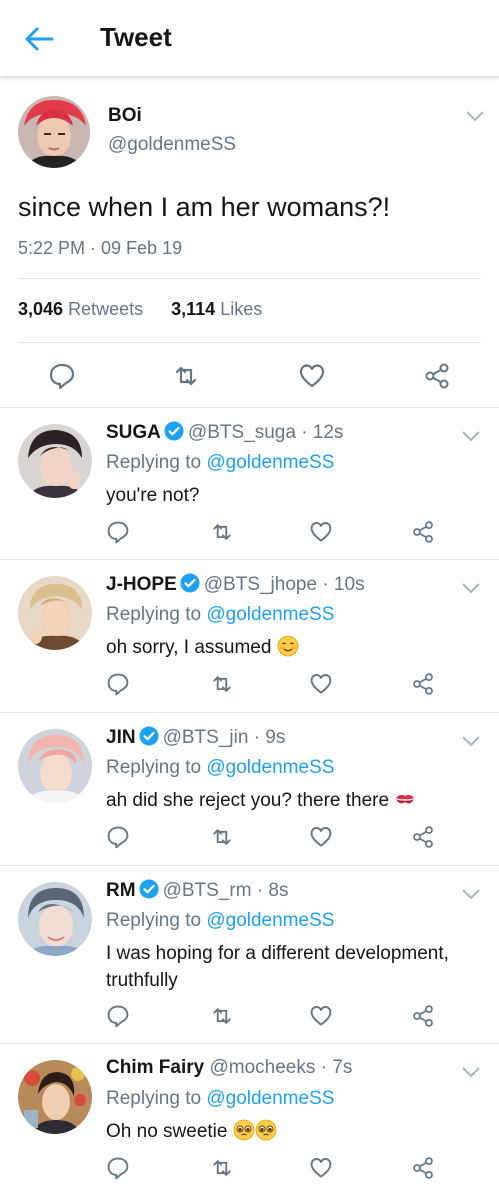 This screenshot has width=499, height=1200. What do you see at coordinates (82, 309) in the screenshot?
I see `retweets-stat: 3,046 Retweets` at bounding box center [82, 309].